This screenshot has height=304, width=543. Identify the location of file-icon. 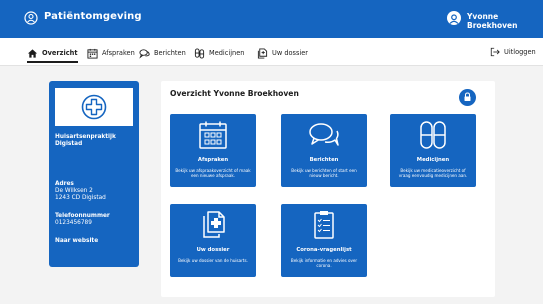
(262, 53).